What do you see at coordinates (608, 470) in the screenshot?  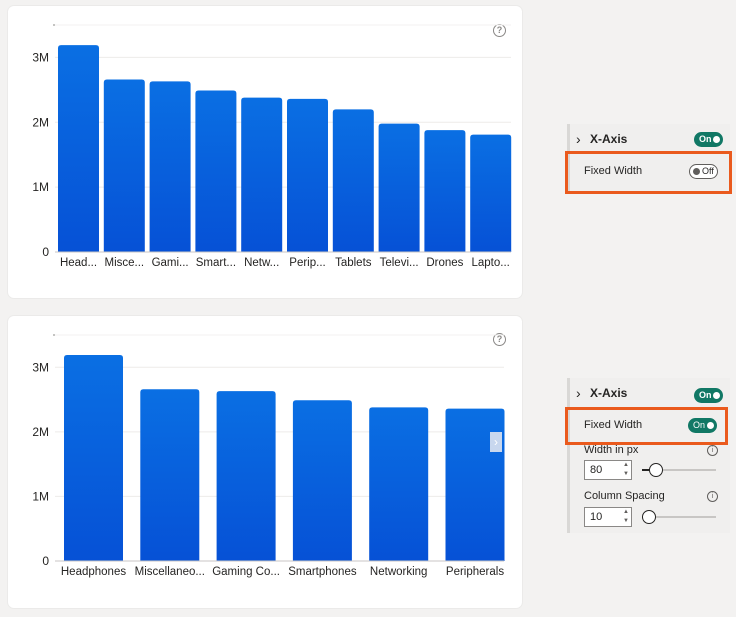 I see `width-in-px-input: 80 ▲ ▼` at bounding box center [608, 470].